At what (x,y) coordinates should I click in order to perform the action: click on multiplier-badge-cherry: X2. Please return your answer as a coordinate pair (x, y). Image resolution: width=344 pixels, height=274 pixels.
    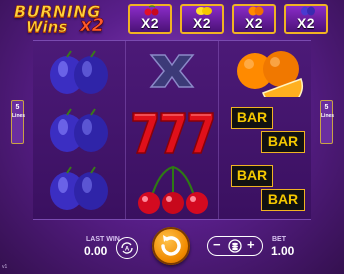
    Looking at the image, I should click on (150, 19).